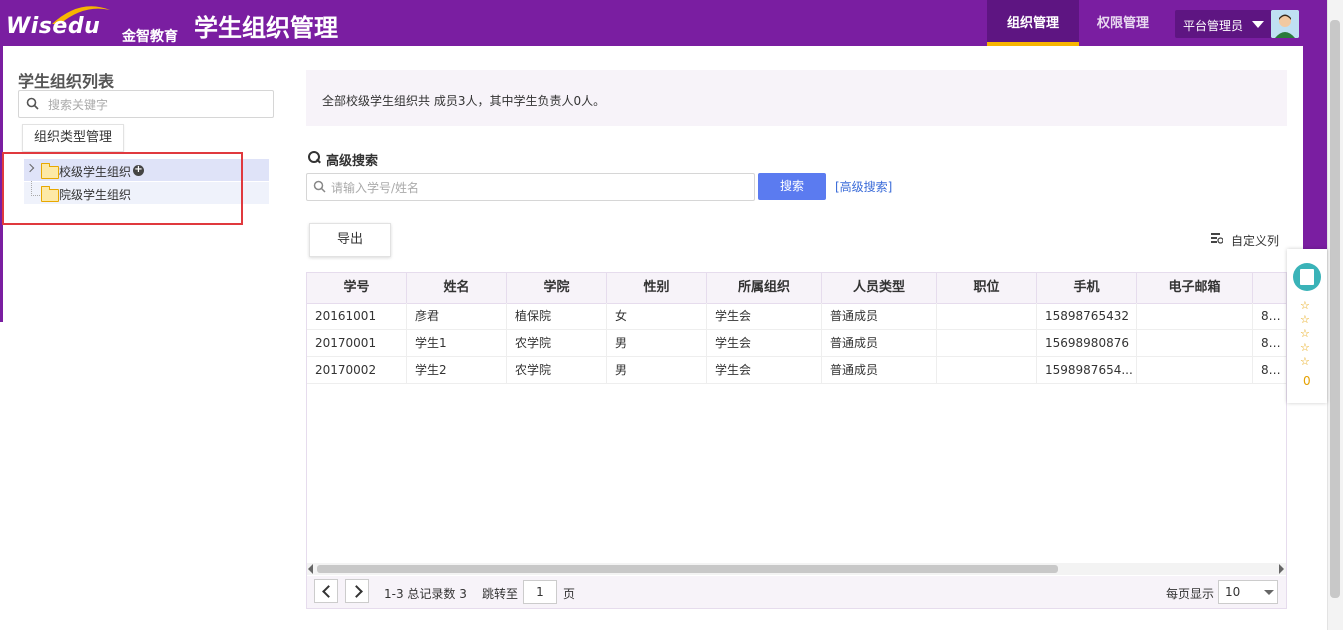 The height and width of the screenshot is (630, 1343). I want to click on advanced-search-link: [高级搜索], so click(863, 186).